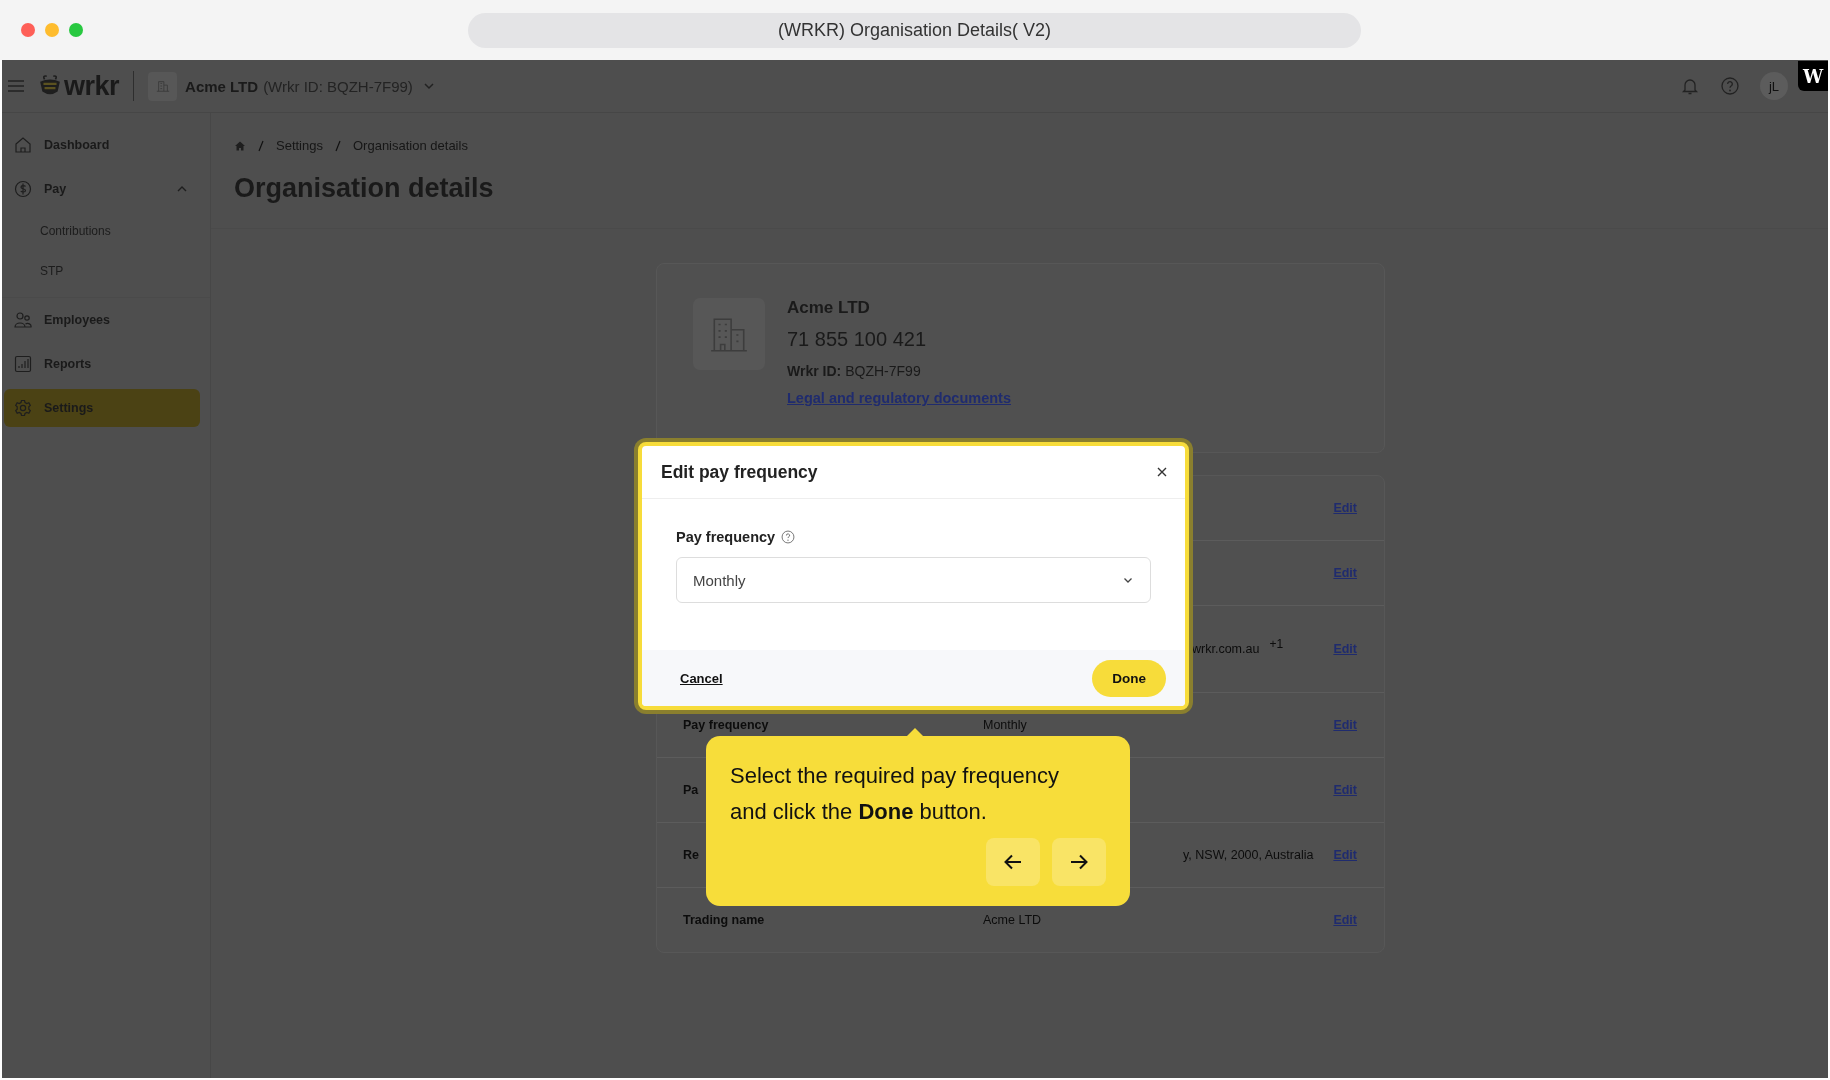 The image size is (1830, 1080). What do you see at coordinates (701, 678) in the screenshot?
I see `cancel-link: Cancel` at bounding box center [701, 678].